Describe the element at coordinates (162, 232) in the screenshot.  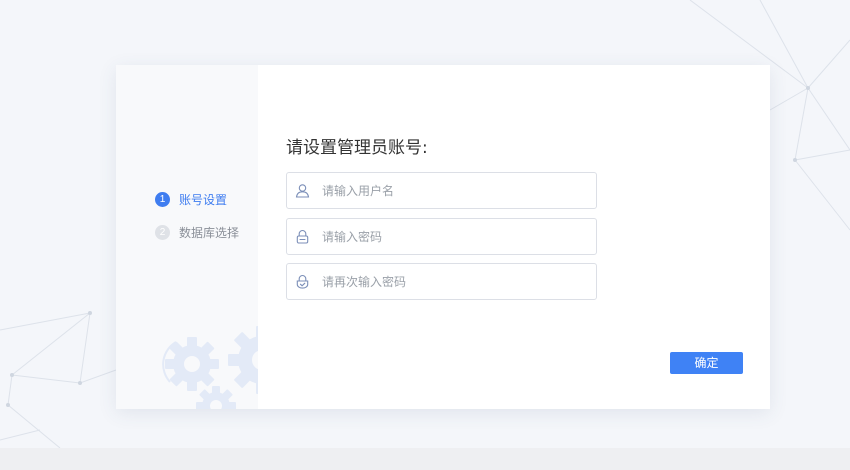
I see `step-number-badge: 2` at that location.